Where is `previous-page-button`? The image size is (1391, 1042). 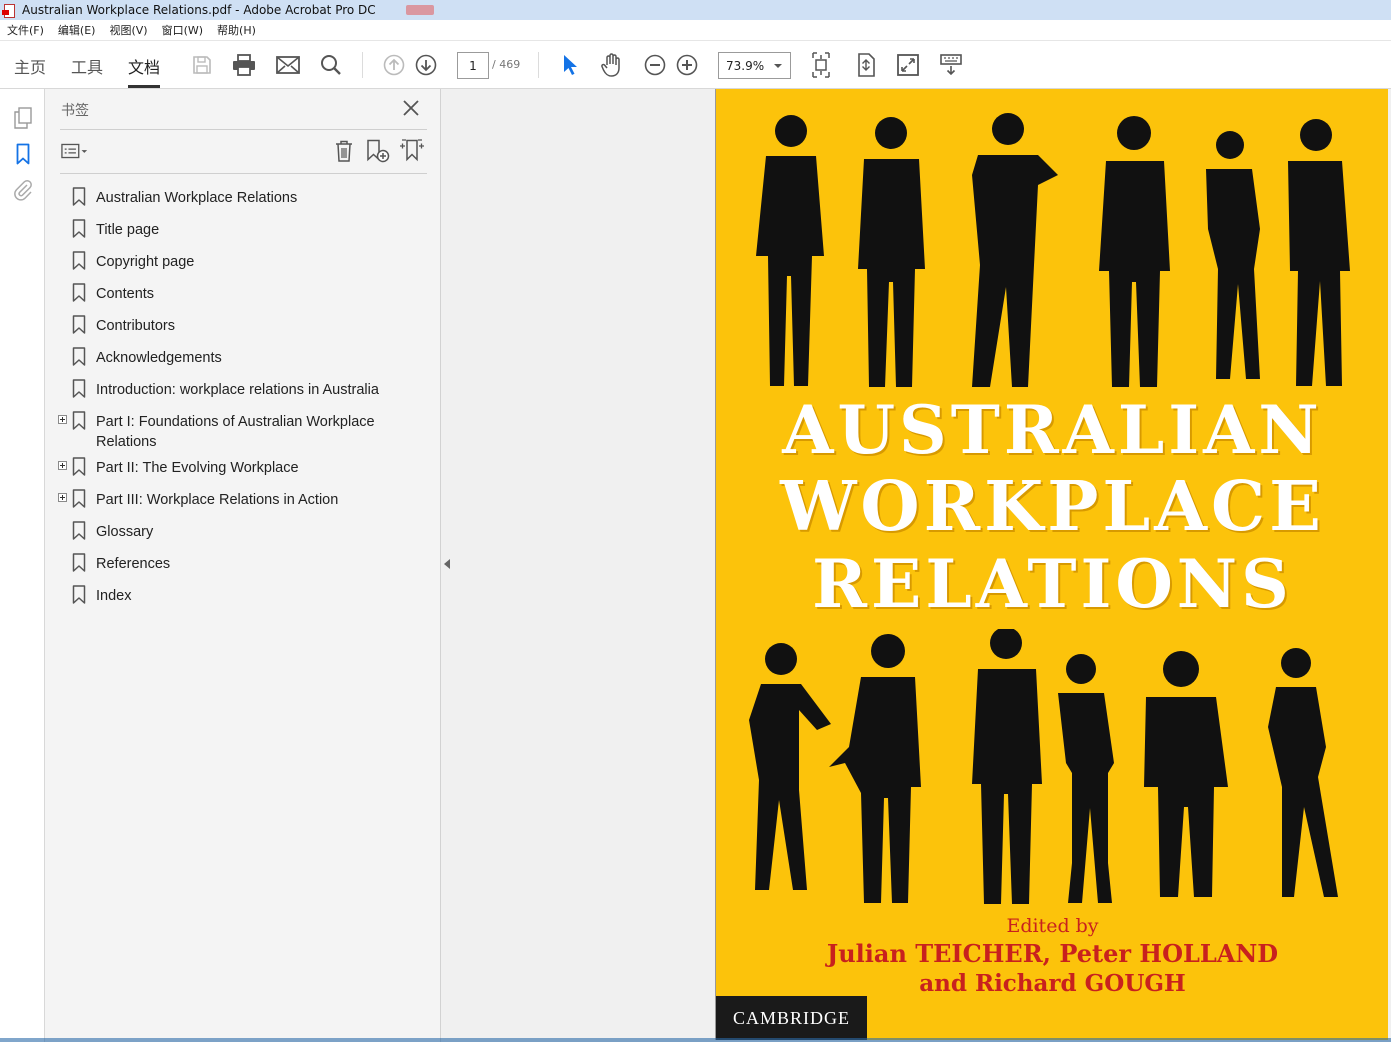 previous-page-button is located at coordinates (394, 65).